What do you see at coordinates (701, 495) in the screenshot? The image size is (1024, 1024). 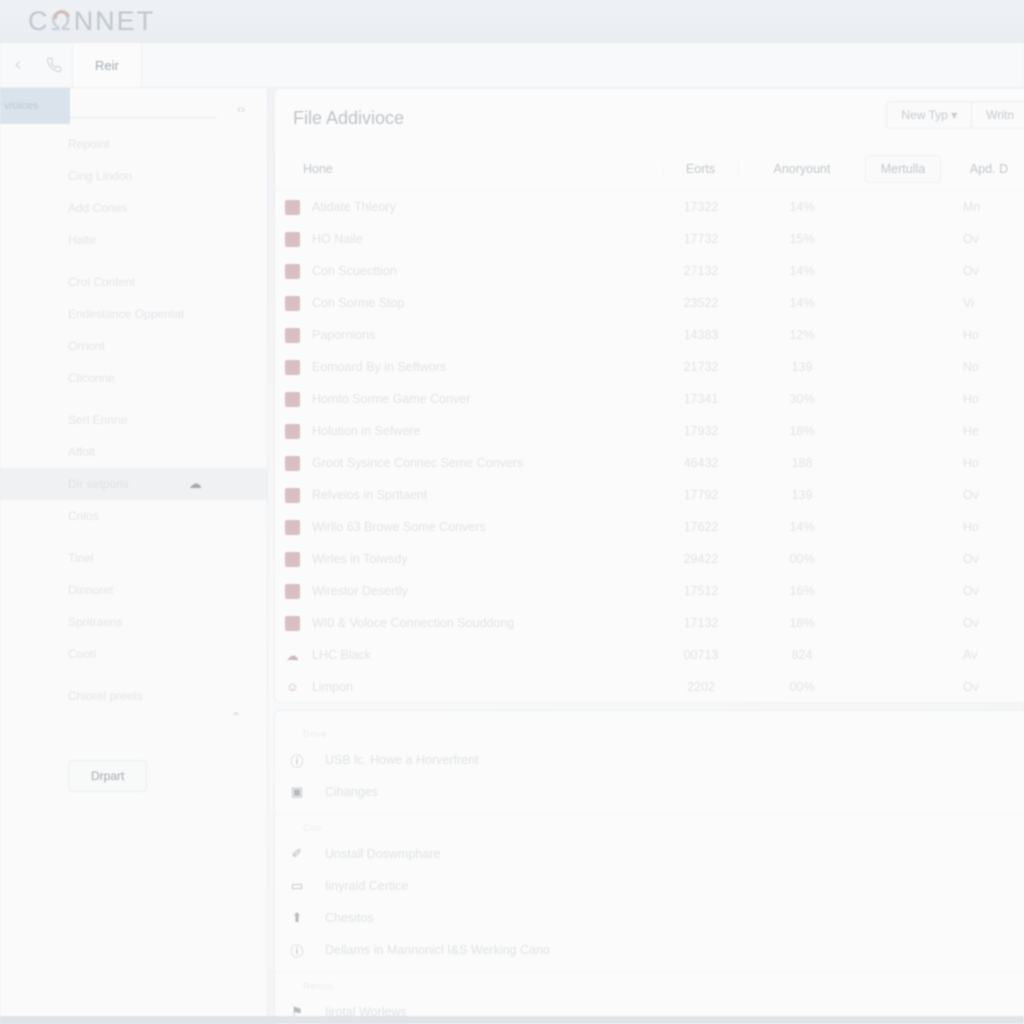 I see `cell-c1: 17792` at bounding box center [701, 495].